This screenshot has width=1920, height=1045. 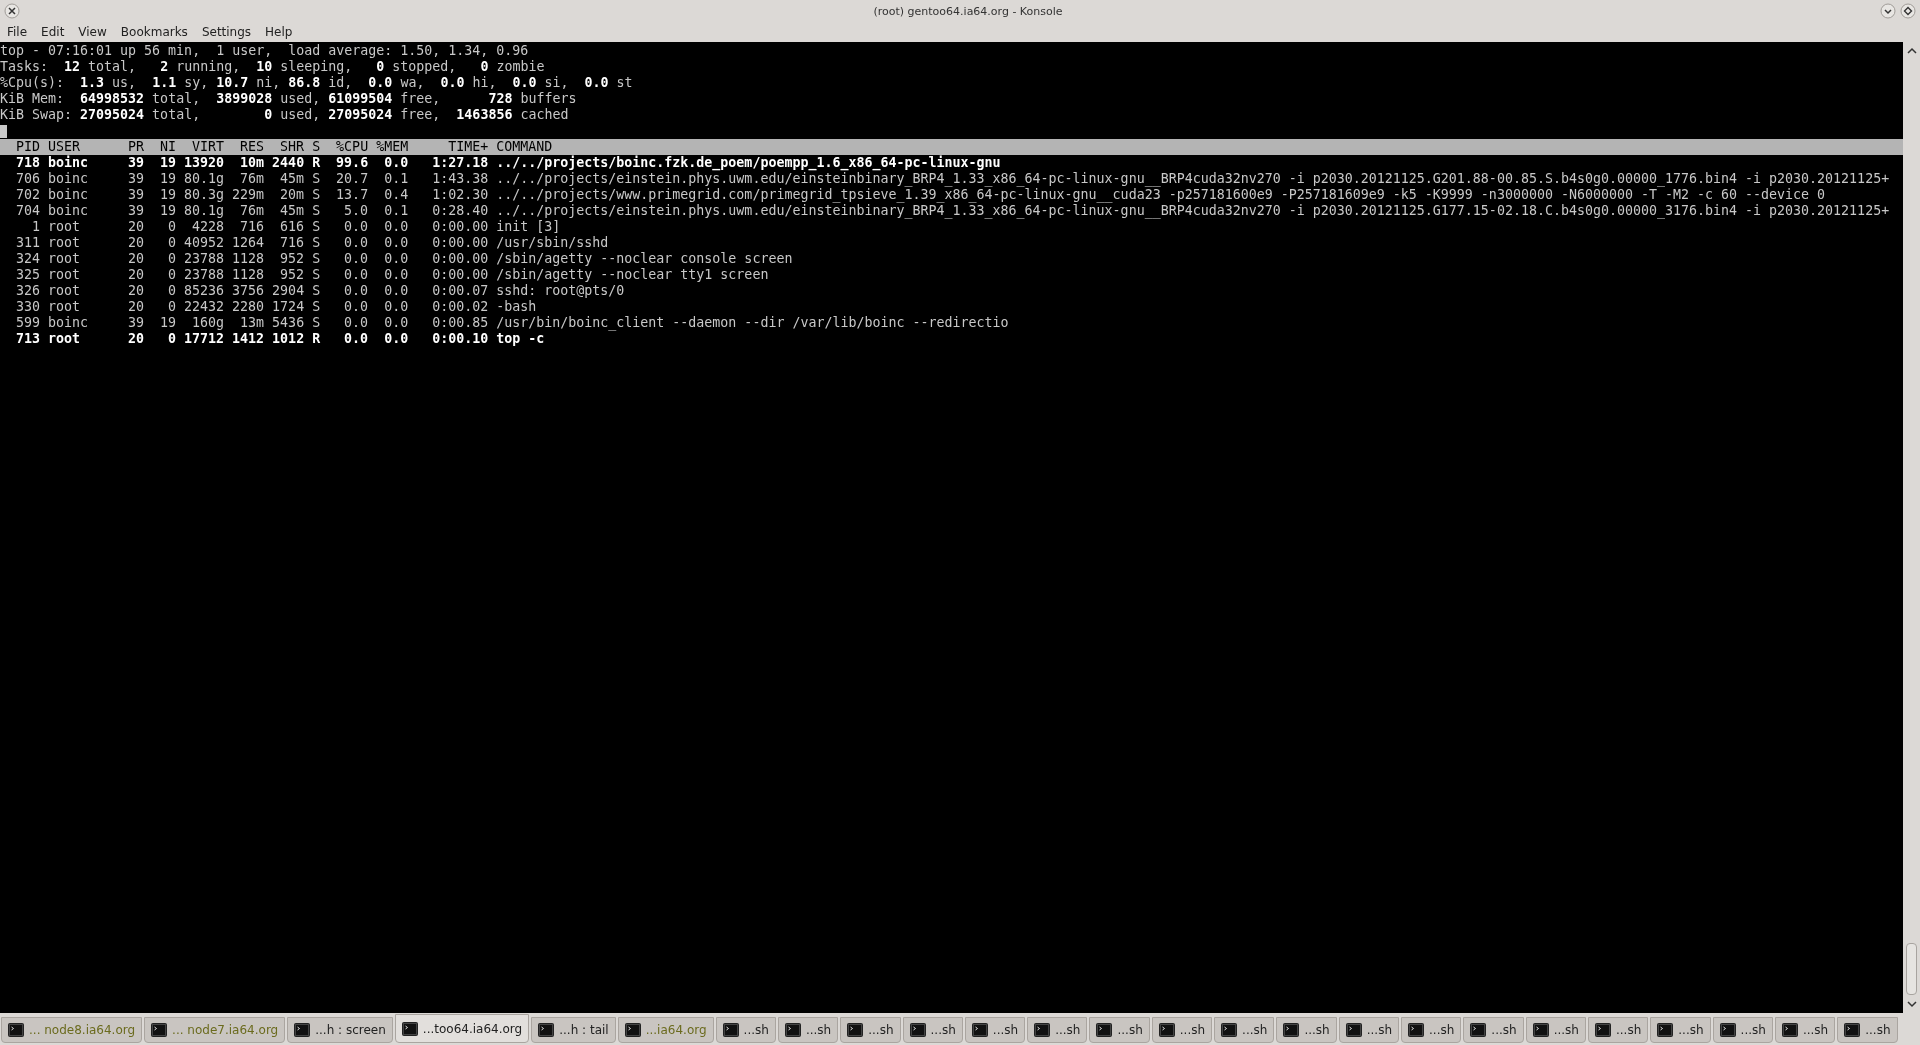 I want to click on table-cell: /usr/sbin/sshd, so click(x=552, y=243).